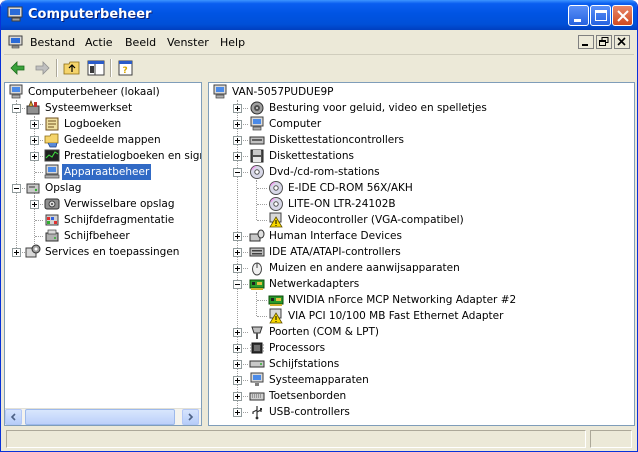  I want to click on tree-node-label: Muizen en andere aanwijsapparaten, so click(364, 268).